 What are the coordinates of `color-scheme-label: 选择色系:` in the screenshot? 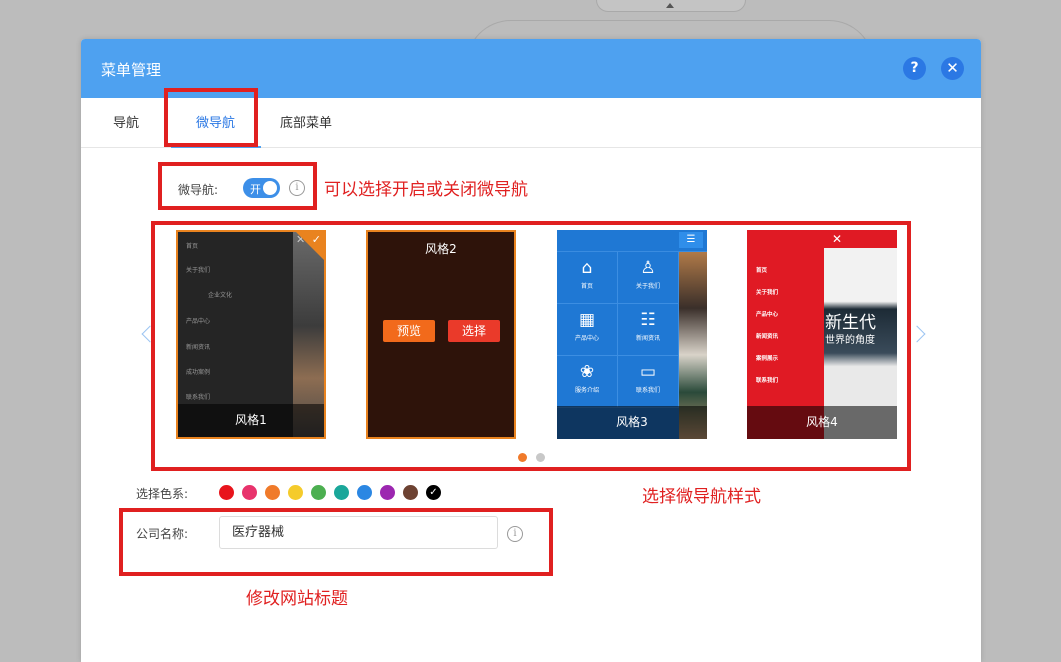 It's located at (162, 494).